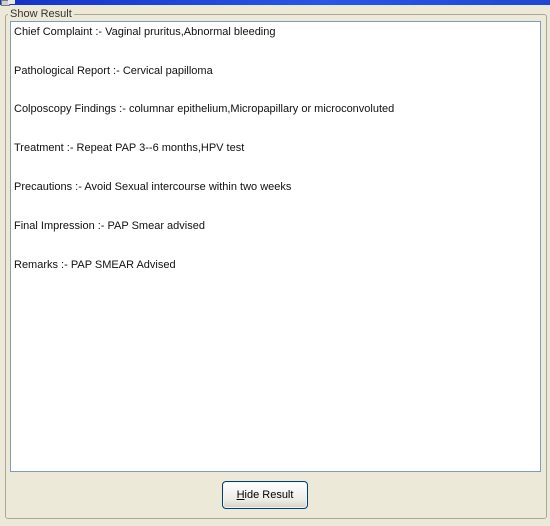 This screenshot has width=550, height=526. What do you see at coordinates (240, 495) in the screenshot?
I see `hide-result-mnemonic: H` at bounding box center [240, 495].